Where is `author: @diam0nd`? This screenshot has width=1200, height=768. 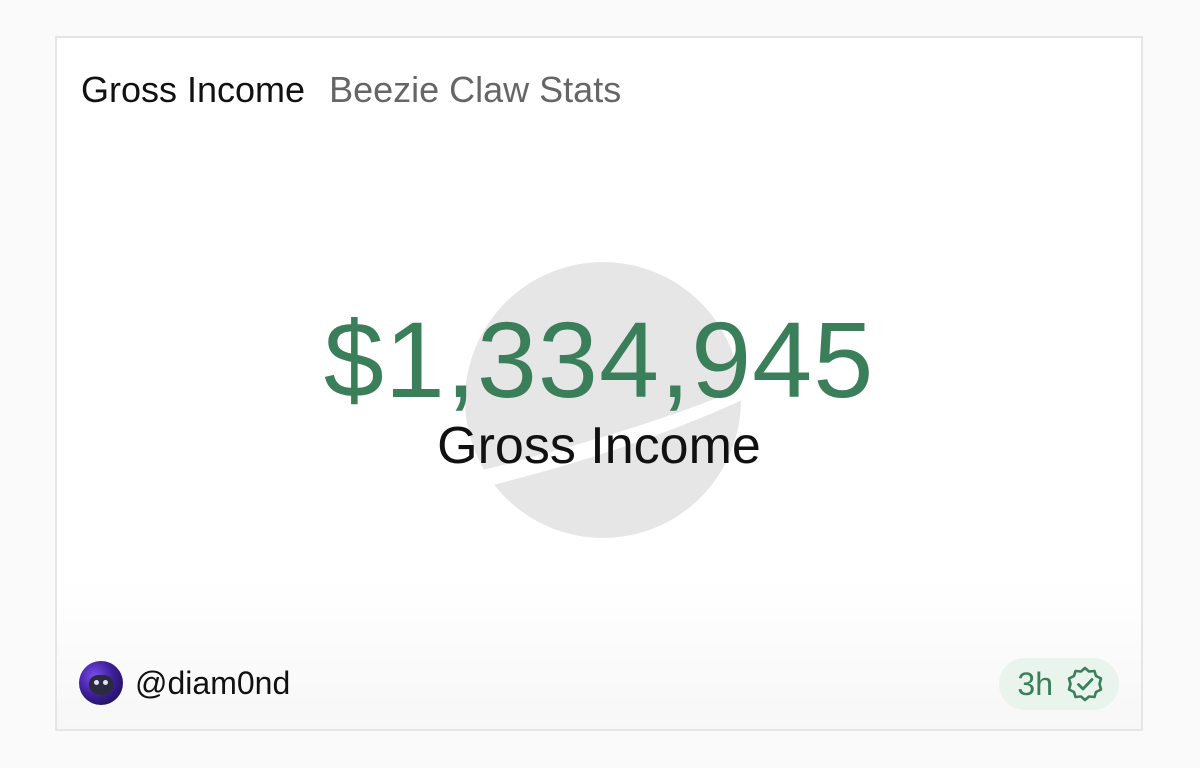
author: @diam0nd is located at coordinates (184, 683).